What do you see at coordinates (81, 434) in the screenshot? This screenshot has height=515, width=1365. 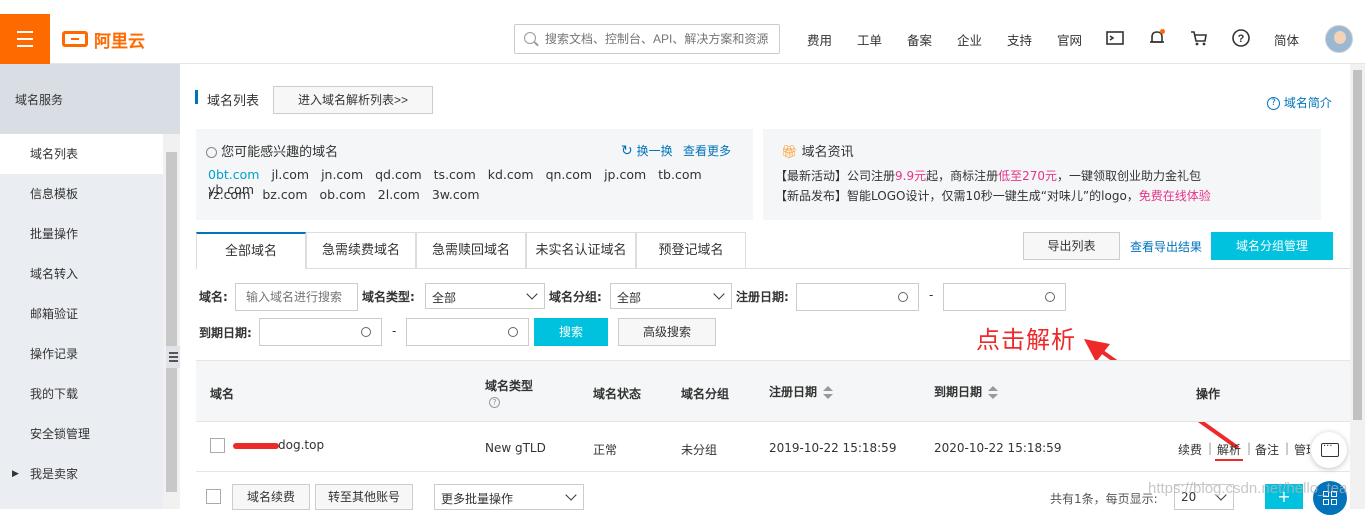 I see `sidebar-item-security-lock: 安全锁管理` at bounding box center [81, 434].